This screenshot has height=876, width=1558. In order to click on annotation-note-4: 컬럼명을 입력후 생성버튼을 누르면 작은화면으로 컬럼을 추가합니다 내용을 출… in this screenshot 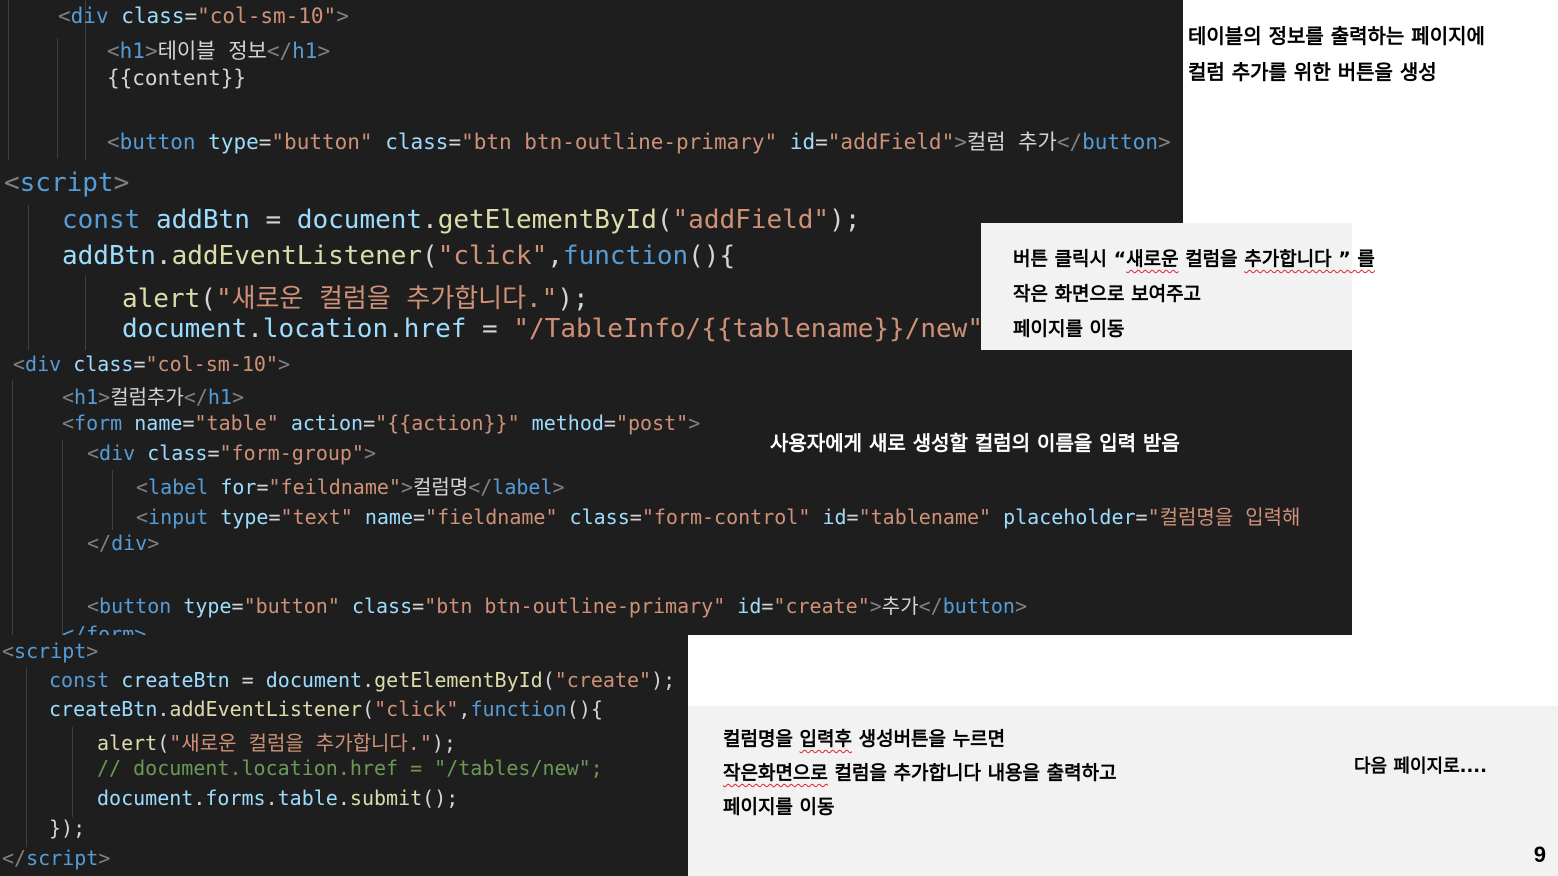, I will do `click(920, 773)`.